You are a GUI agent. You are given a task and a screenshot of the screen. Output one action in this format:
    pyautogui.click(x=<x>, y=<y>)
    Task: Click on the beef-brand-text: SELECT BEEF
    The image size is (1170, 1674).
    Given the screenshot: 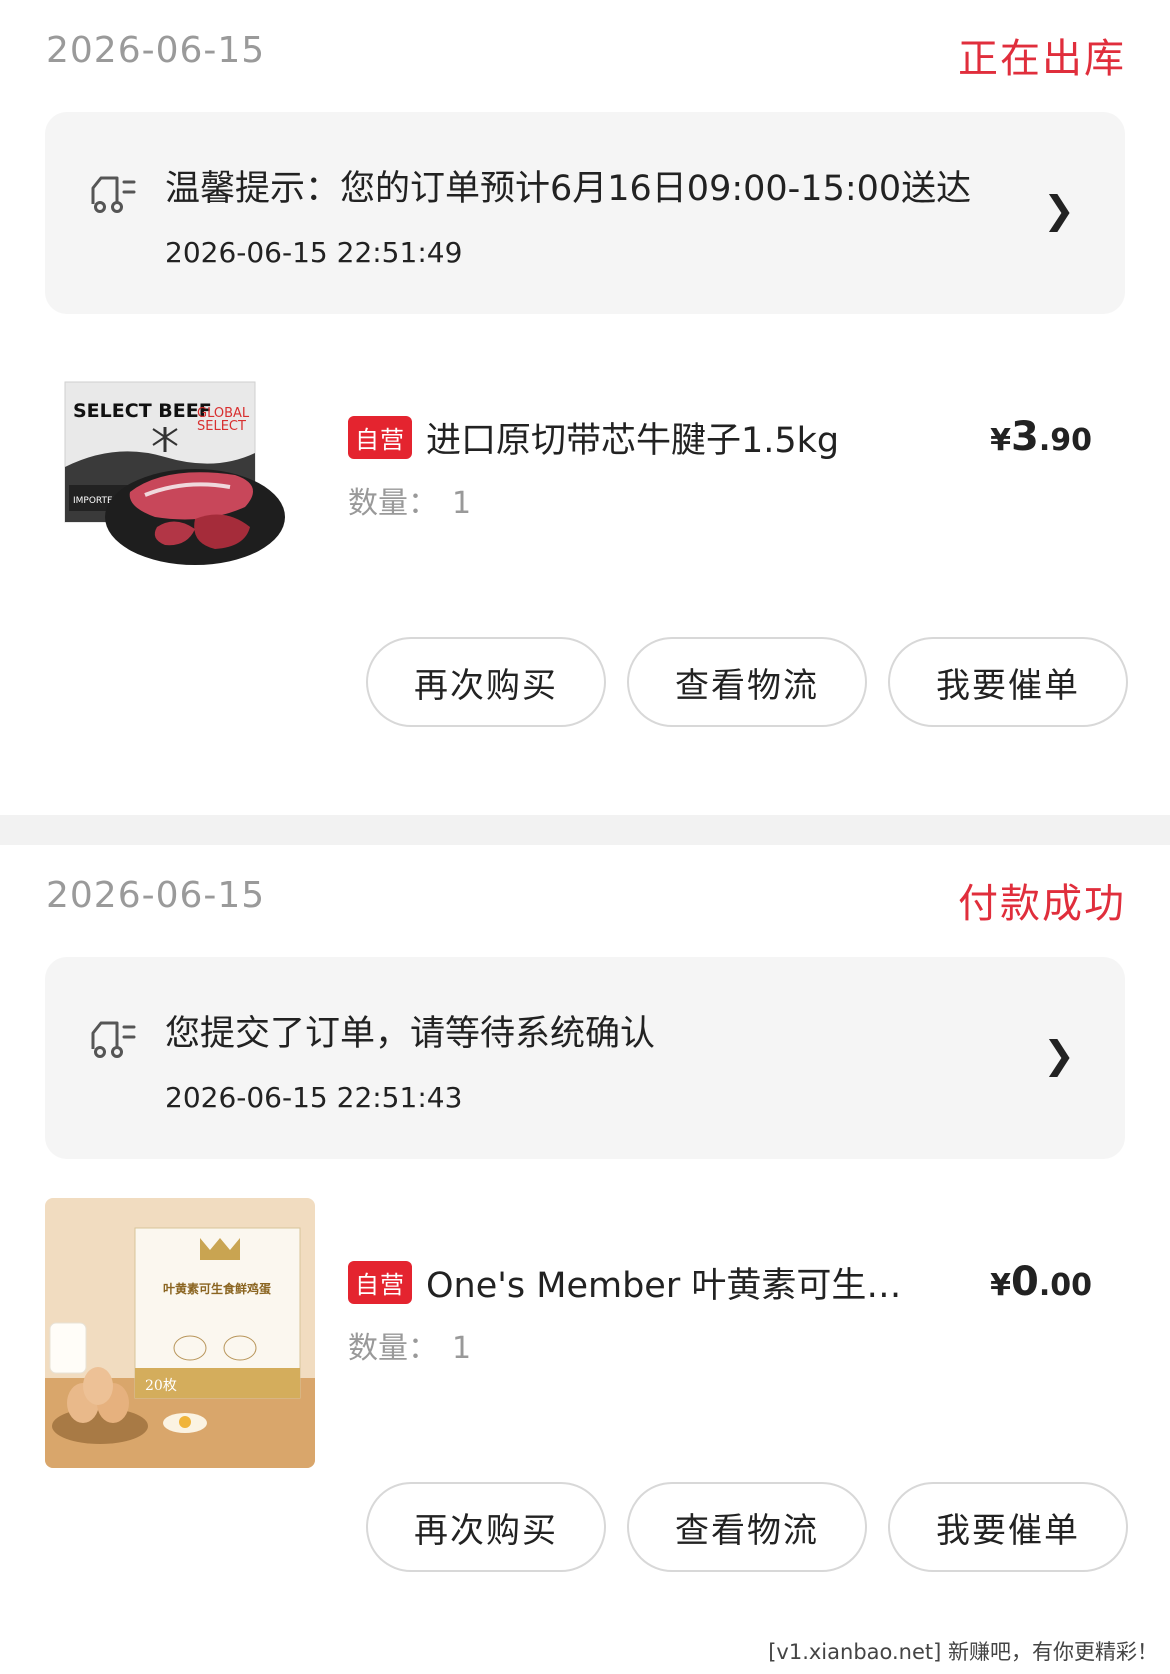 What is the action you would take?
    pyautogui.click(x=142, y=411)
    